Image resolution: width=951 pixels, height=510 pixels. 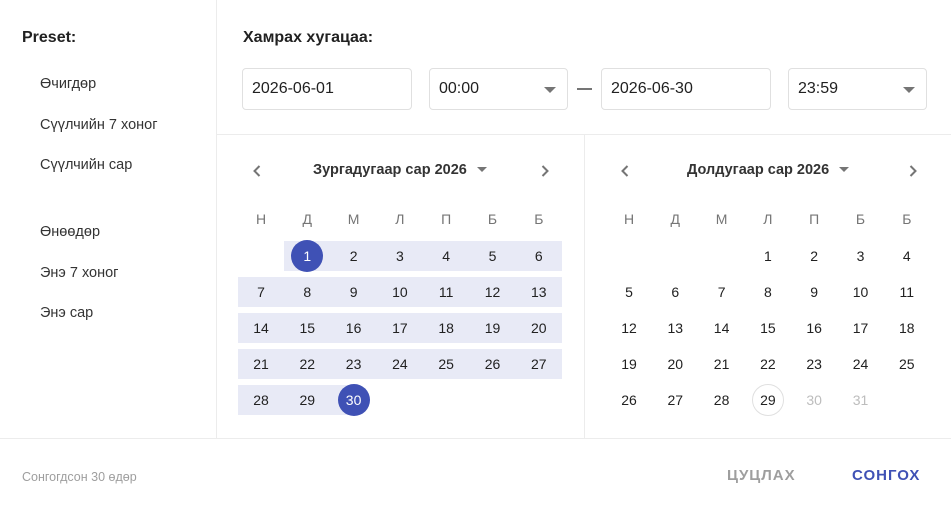 What do you see at coordinates (886, 475) in the screenshot?
I see `select-button: СОНГОХ` at bounding box center [886, 475].